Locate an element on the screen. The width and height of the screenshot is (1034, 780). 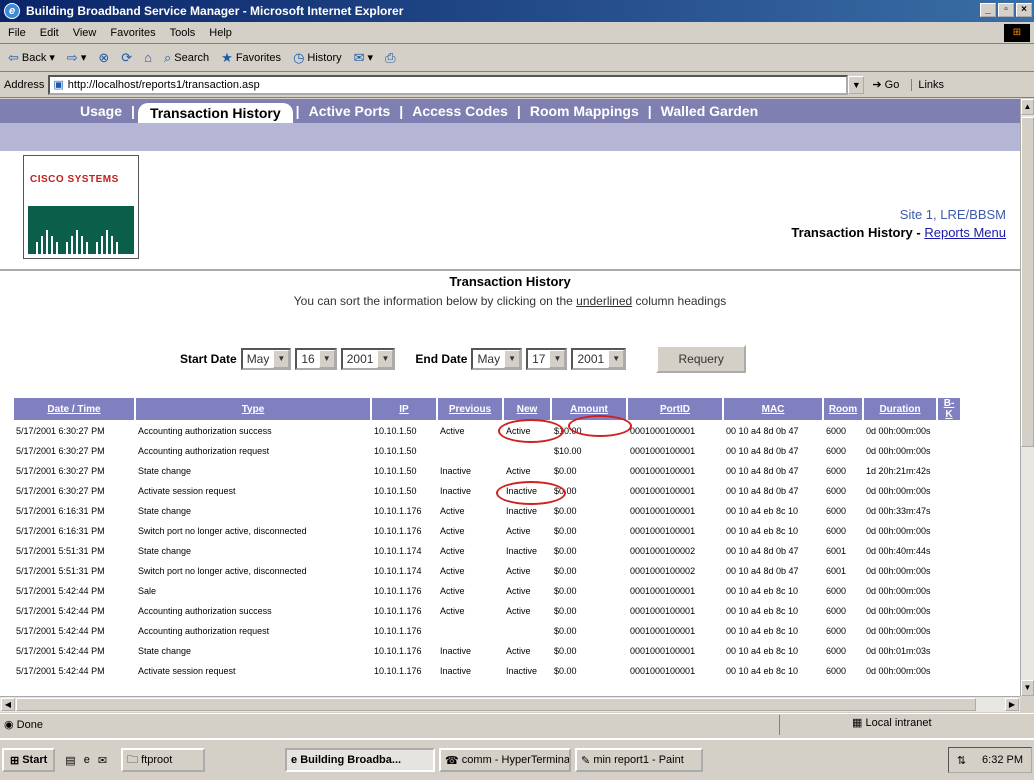
forward-button: ⇨ ▾ is located at coordinates (76, 58).